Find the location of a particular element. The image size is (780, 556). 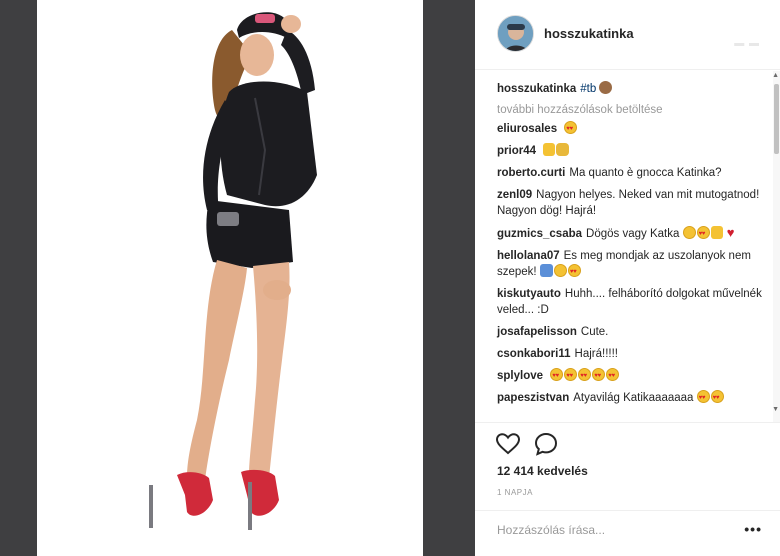

author-avatar is located at coordinates (515, 33).